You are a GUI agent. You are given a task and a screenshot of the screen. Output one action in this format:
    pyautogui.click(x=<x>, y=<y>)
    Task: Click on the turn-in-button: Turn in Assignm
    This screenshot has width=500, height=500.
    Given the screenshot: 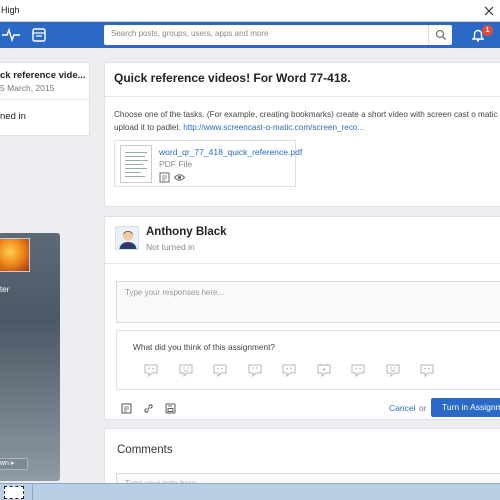 What is the action you would take?
    pyautogui.click(x=465, y=407)
    